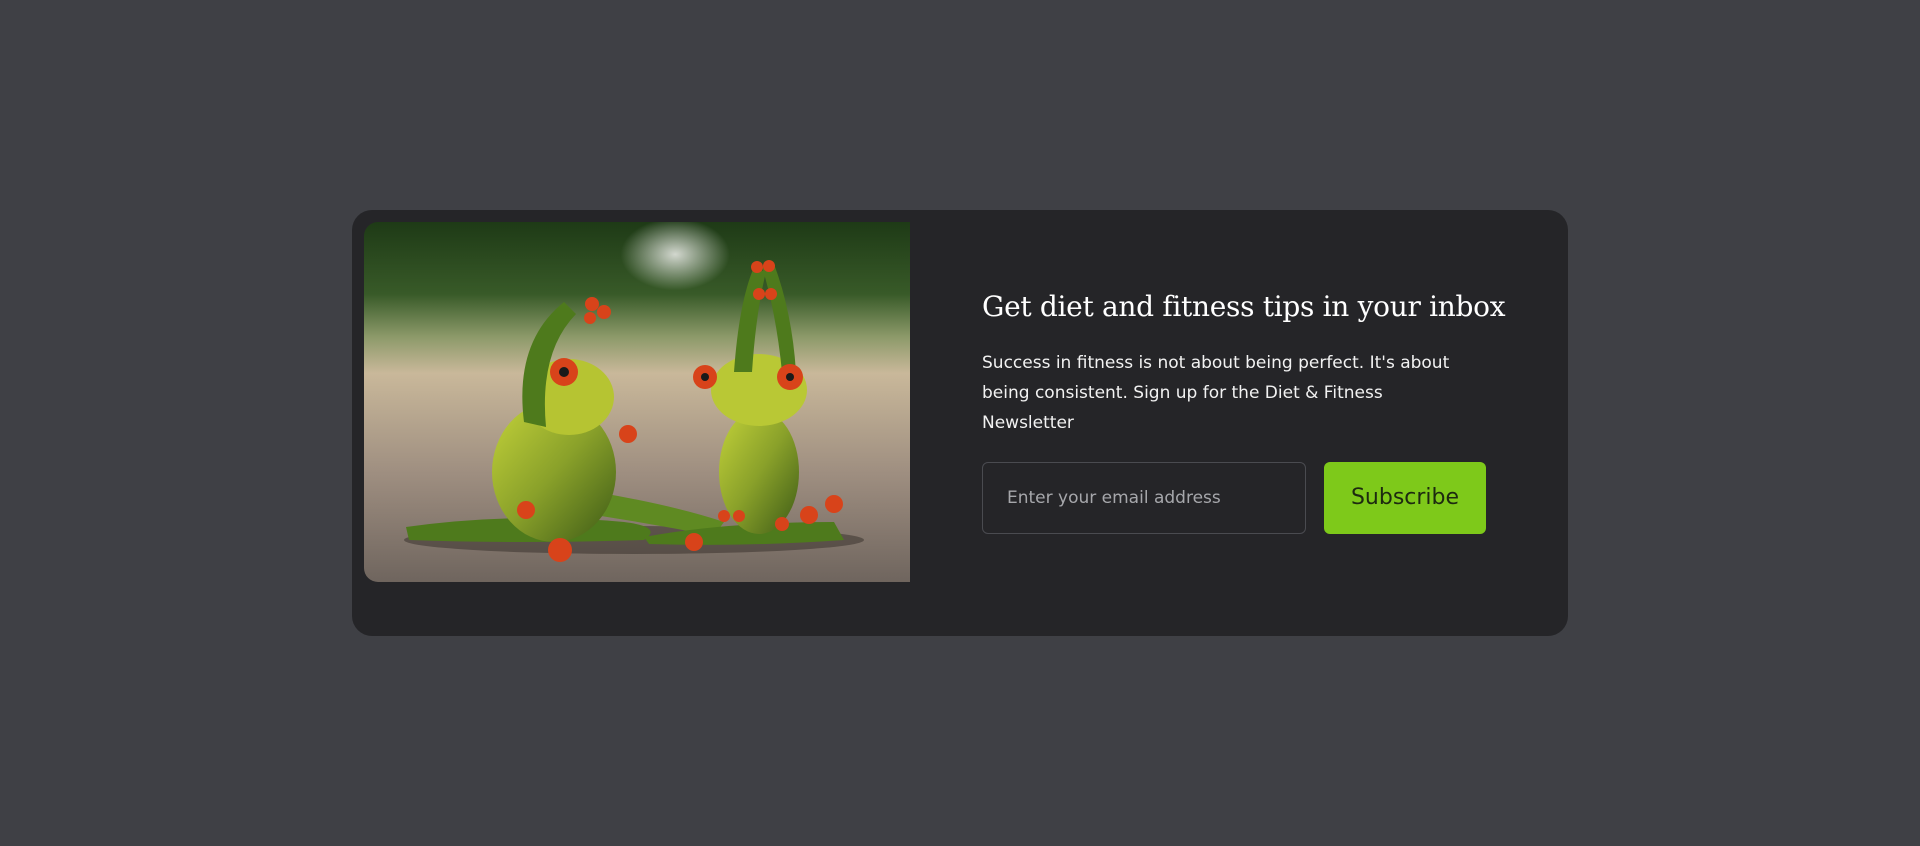 Image resolution: width=1920 pixels, height=846 pixels. I want to click on frog-yoga-illustration, so click(637, 402).